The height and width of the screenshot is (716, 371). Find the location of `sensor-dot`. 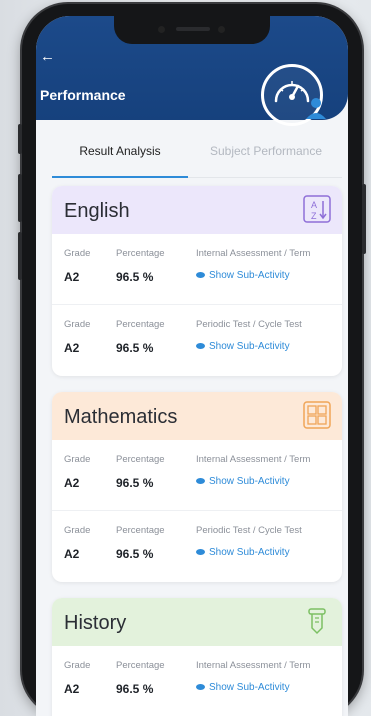

sensor-dot is located at coordinates (221, 29).